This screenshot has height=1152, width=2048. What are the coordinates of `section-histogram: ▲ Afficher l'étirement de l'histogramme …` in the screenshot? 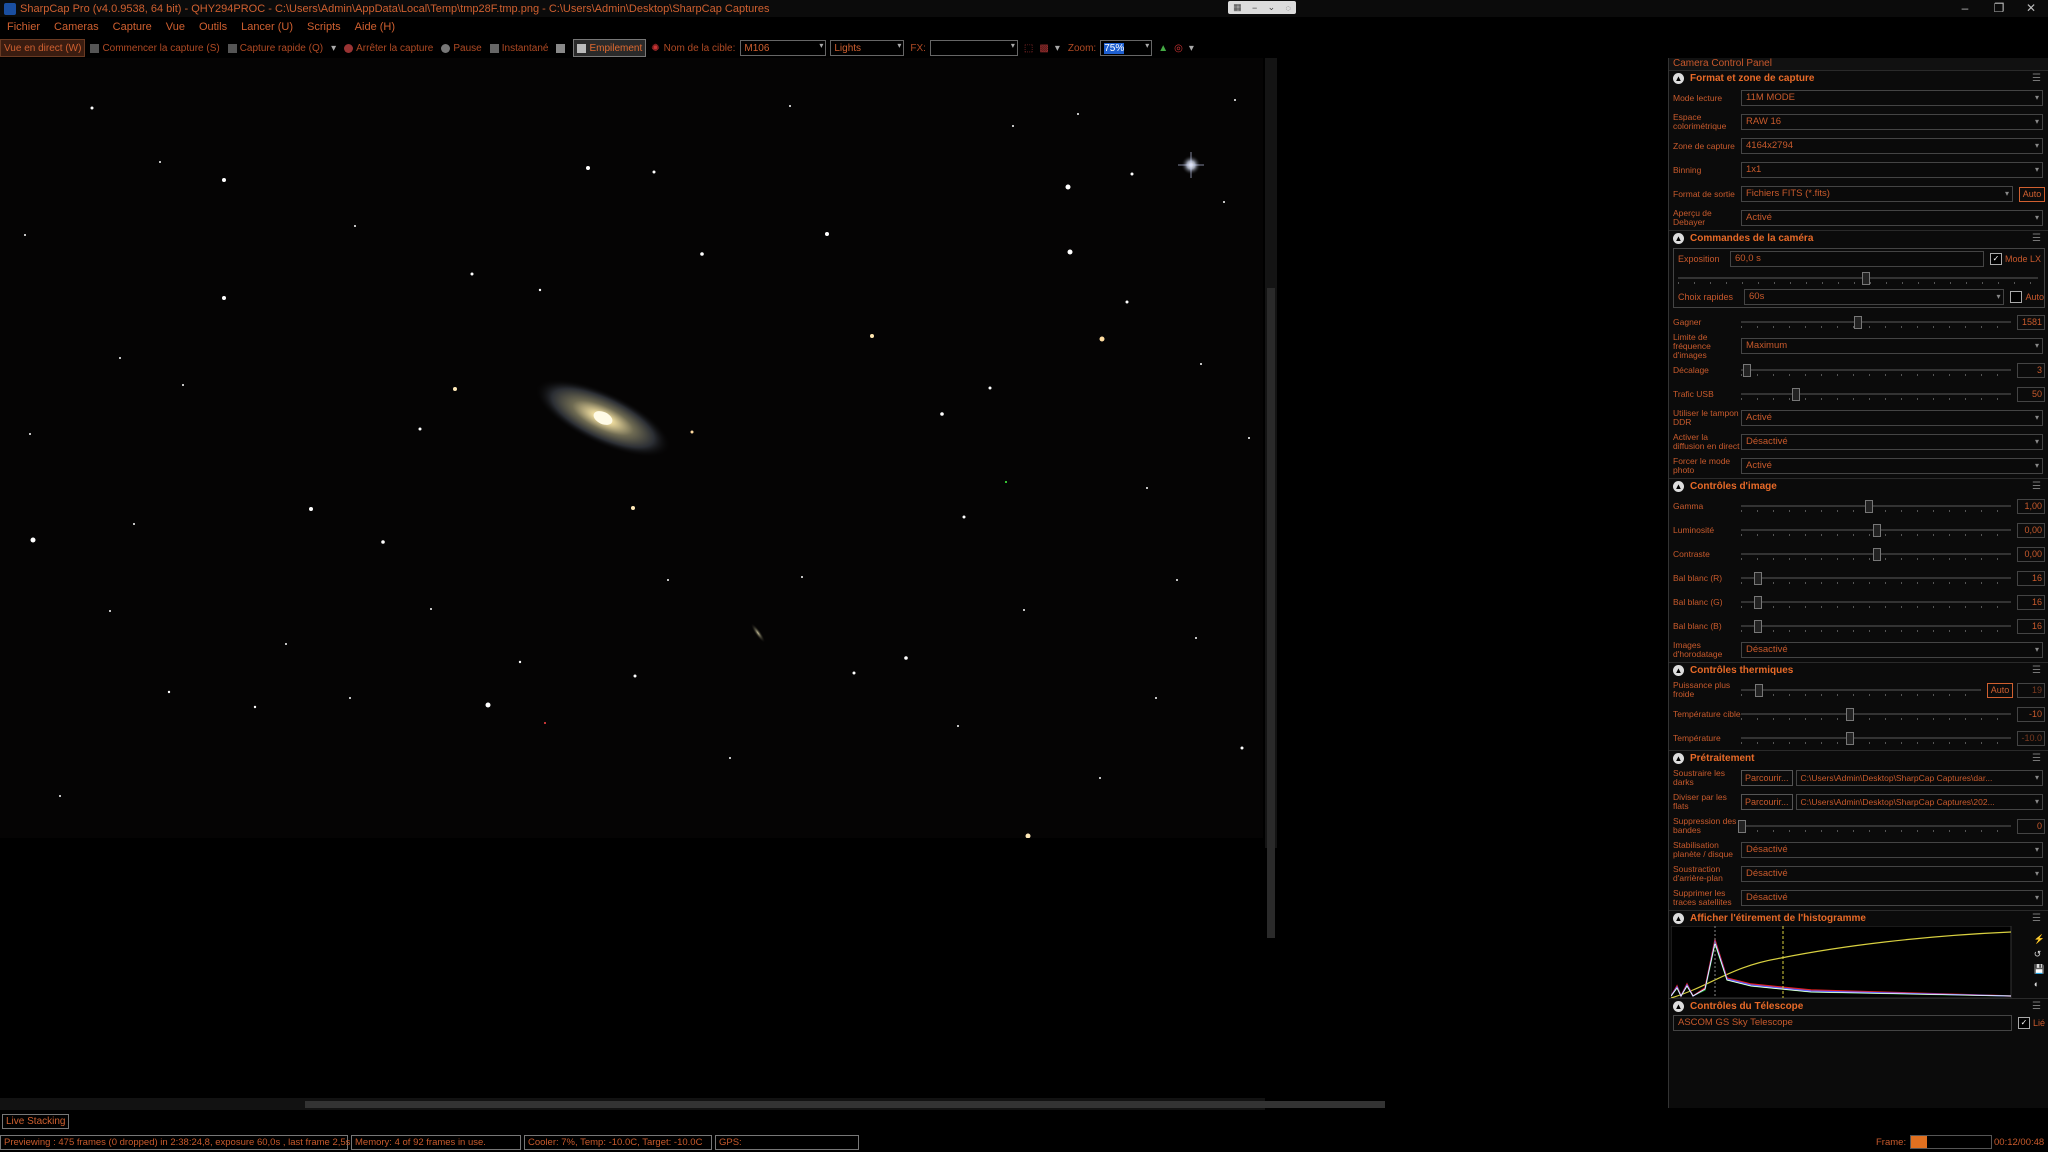 It's located at (1858, 918).